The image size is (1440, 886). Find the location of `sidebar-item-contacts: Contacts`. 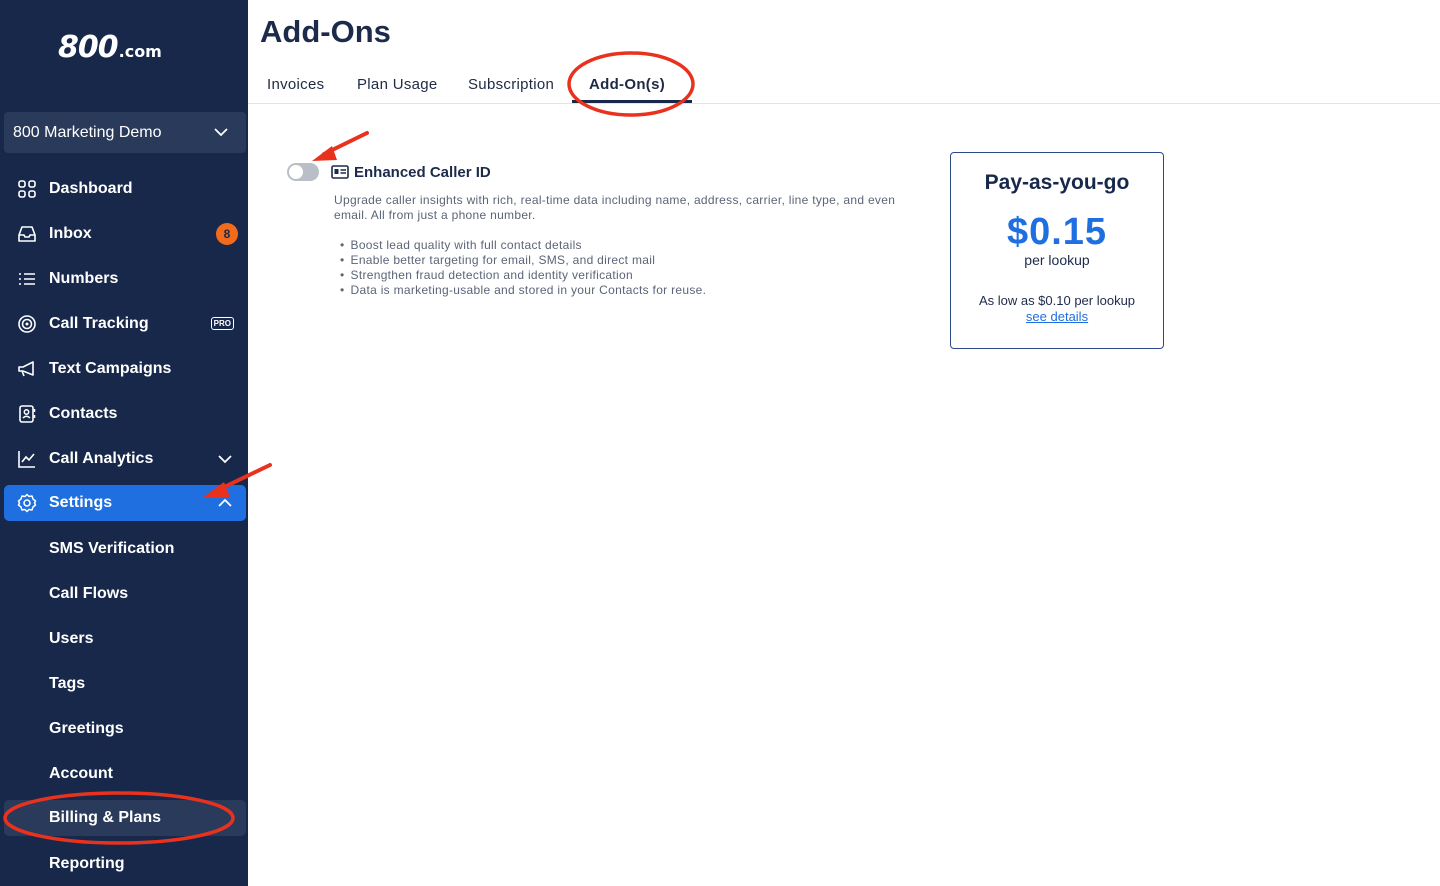

sidebar-item-contacts: Contacts is located at coordinates (124, 413).